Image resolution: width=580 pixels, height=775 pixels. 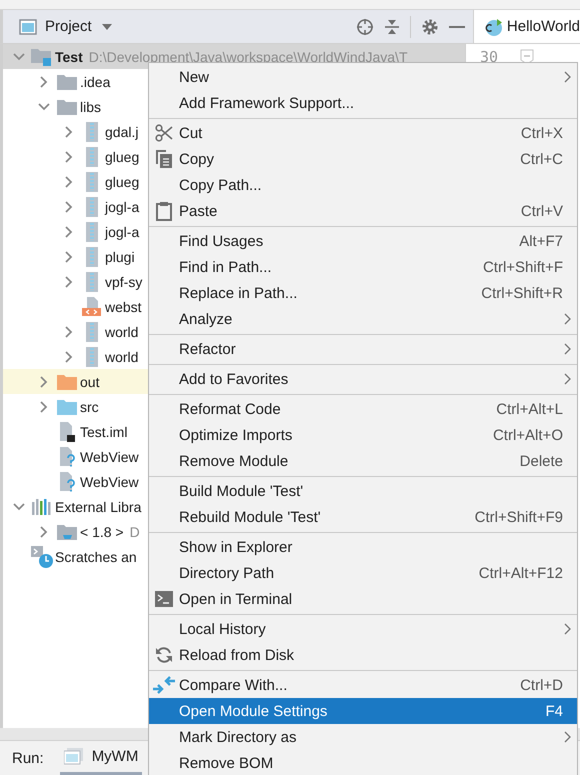 What do you see at coordinates (363, 409) in the screenshot?
I see `menu-item: Reformat Code Ctrl+Alt+L` at bounding box center [363, 409].